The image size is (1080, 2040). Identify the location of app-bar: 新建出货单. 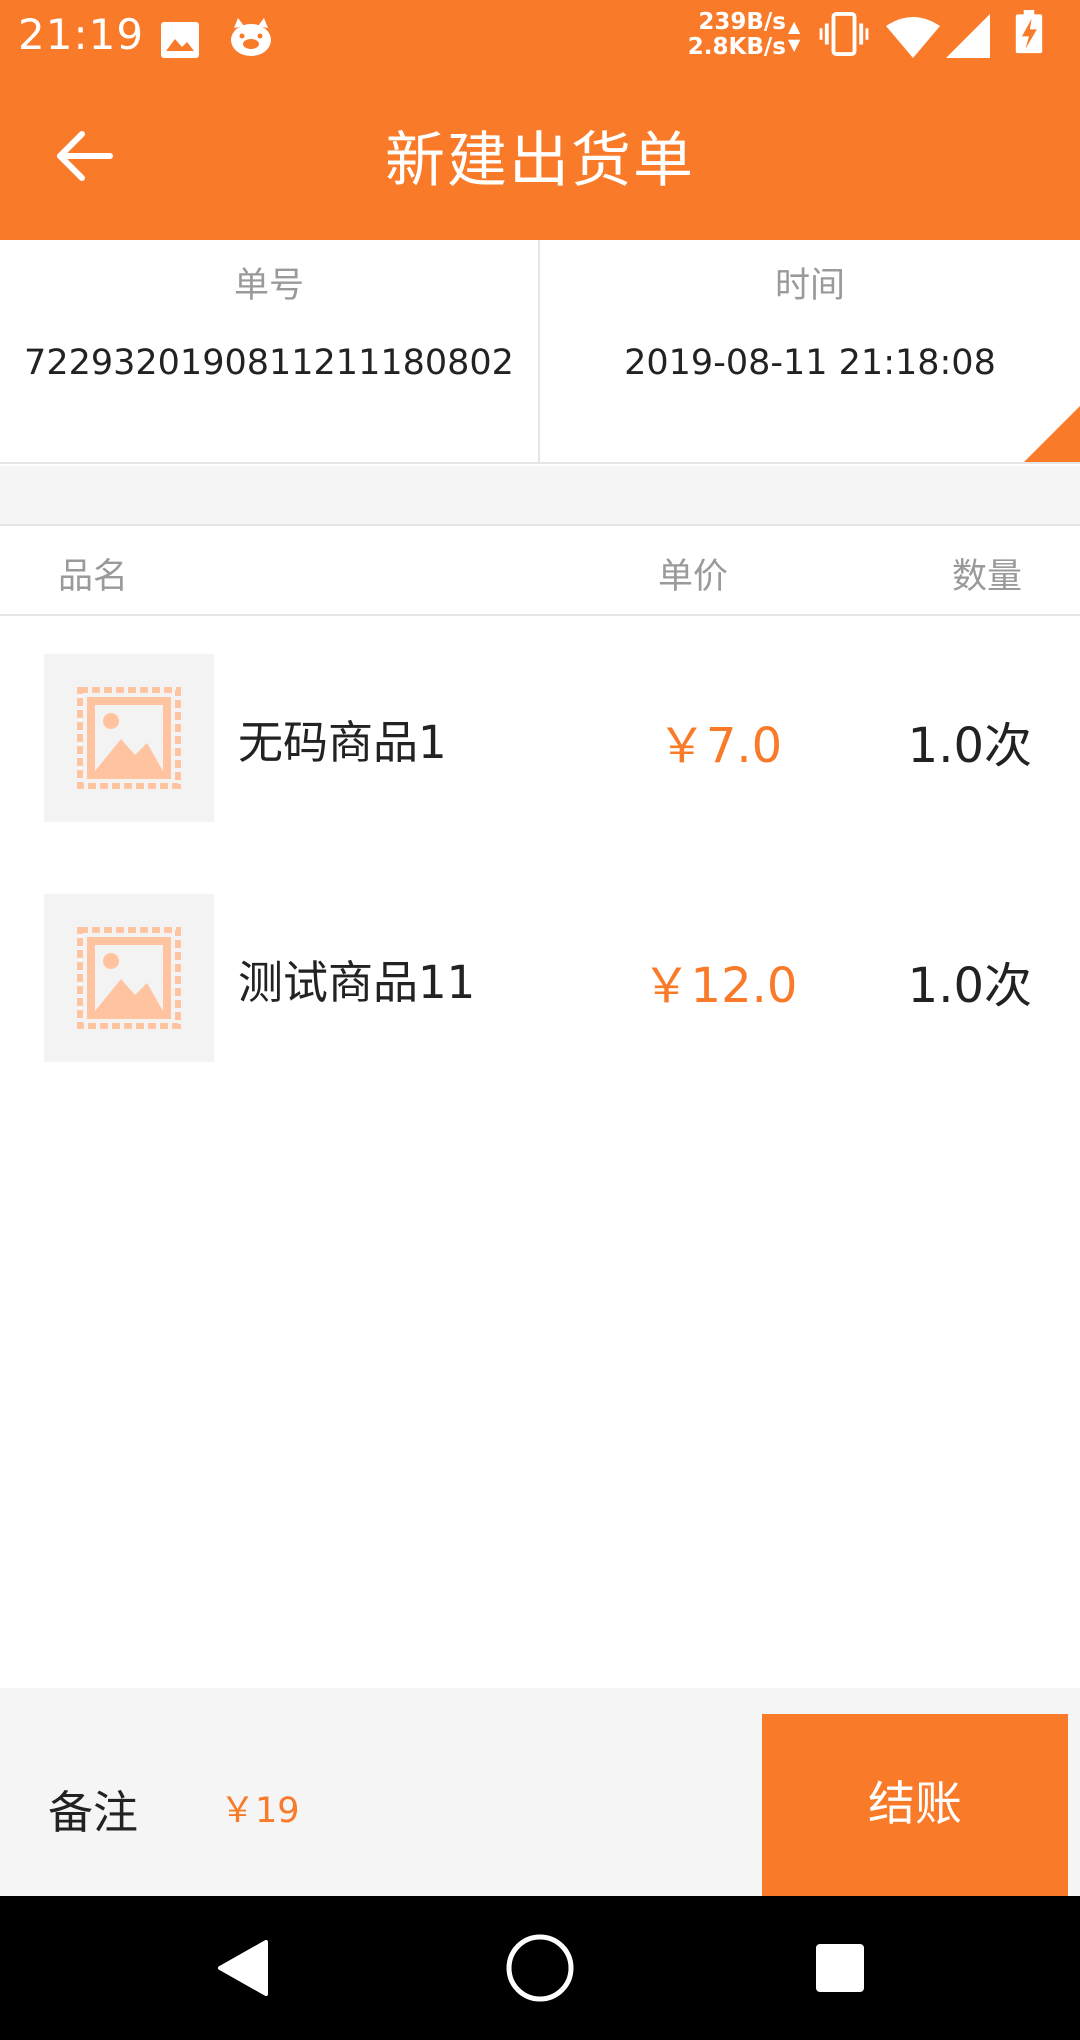
(540, 156).